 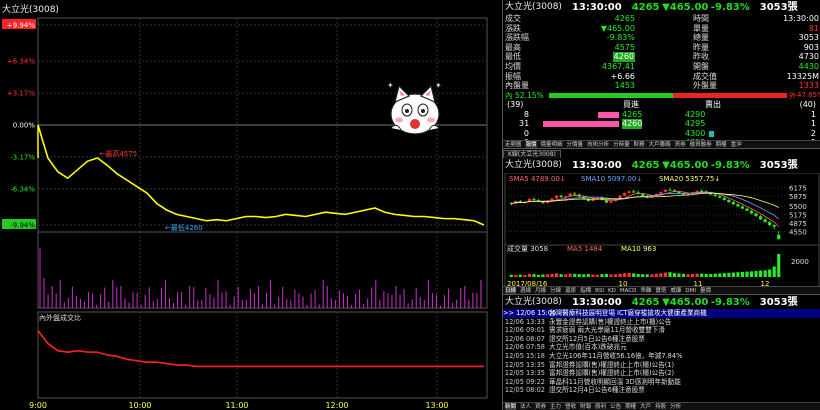 What do you see at coordinates (615, 406) in the screenshot?
I see `tab-7: 公告` at bounding box center [615, 406].